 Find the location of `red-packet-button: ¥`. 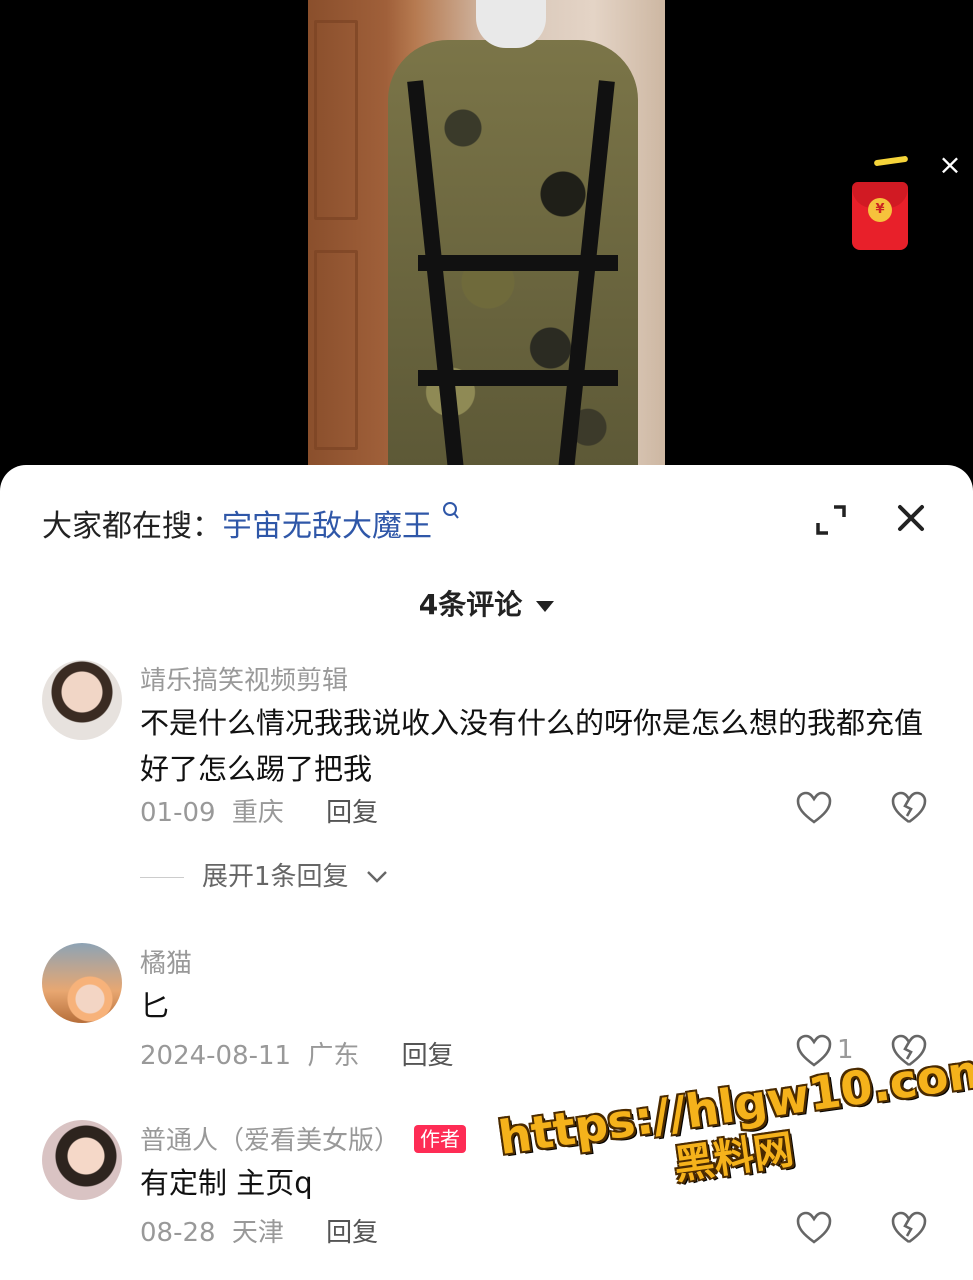

red-packet-button: ¥ is located at coordinates (880, 216).